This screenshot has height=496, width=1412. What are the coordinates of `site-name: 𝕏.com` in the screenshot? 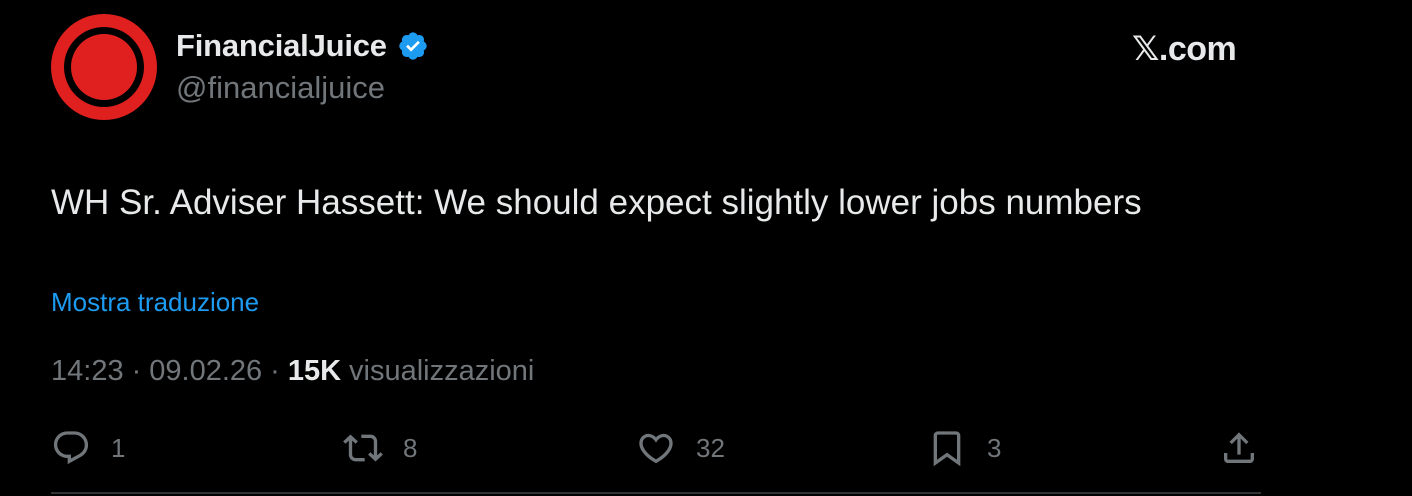 It's located at (1184, 49).